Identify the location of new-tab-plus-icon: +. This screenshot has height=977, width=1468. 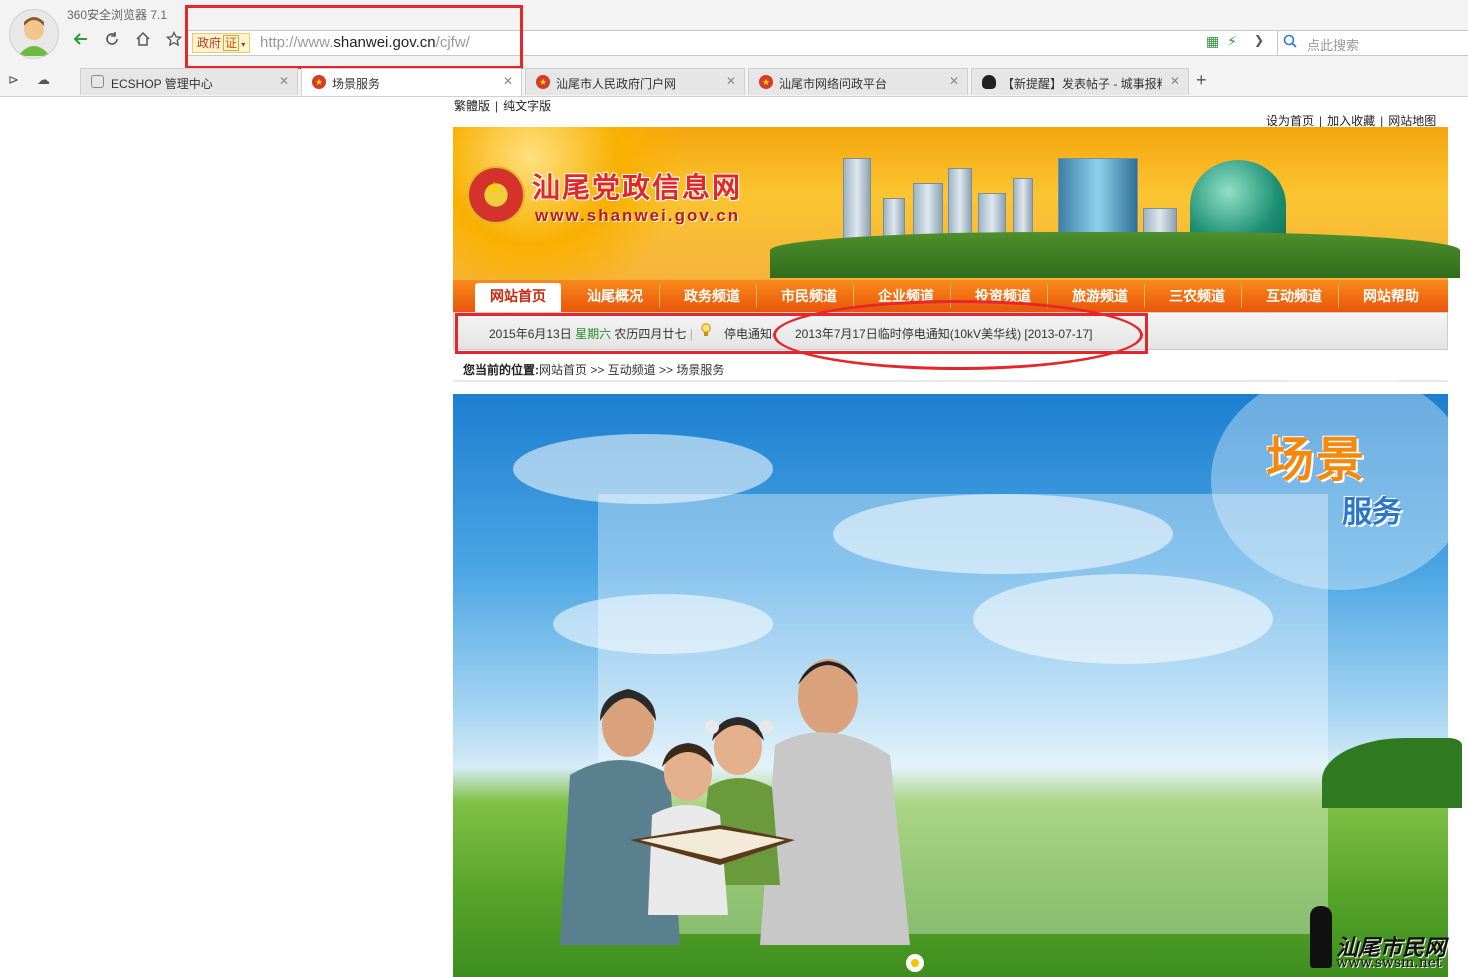
(1201, 80).